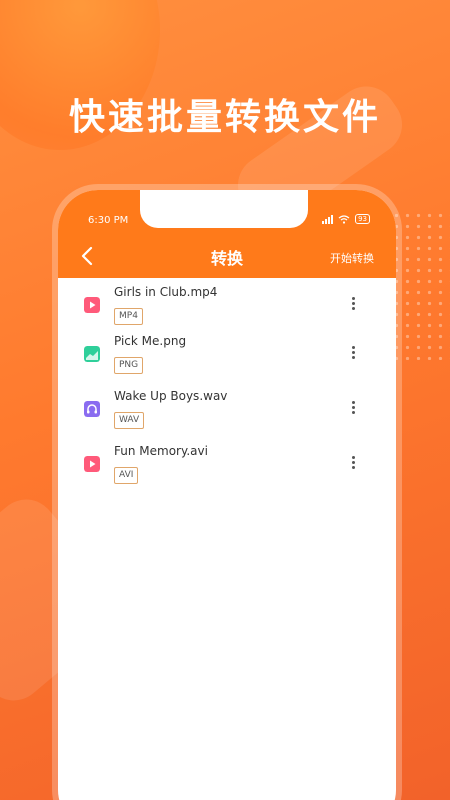  Describe the element at coordinates (108, 220) in the screenshot. I see `status-time: 6:30 PM` at that location.